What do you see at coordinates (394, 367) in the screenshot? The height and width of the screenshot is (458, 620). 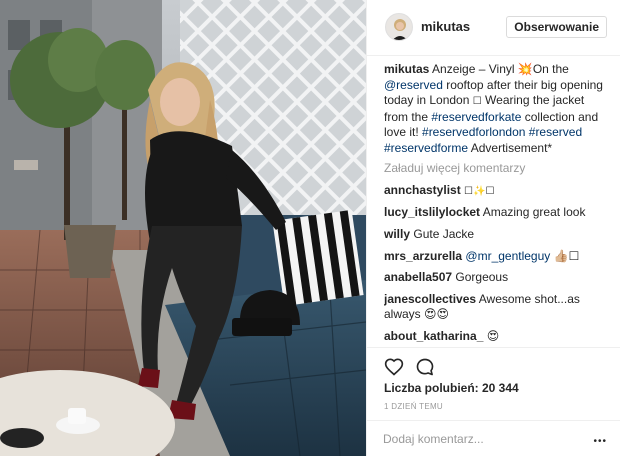 I see `heart-icon` at bounding box center [394, 367].